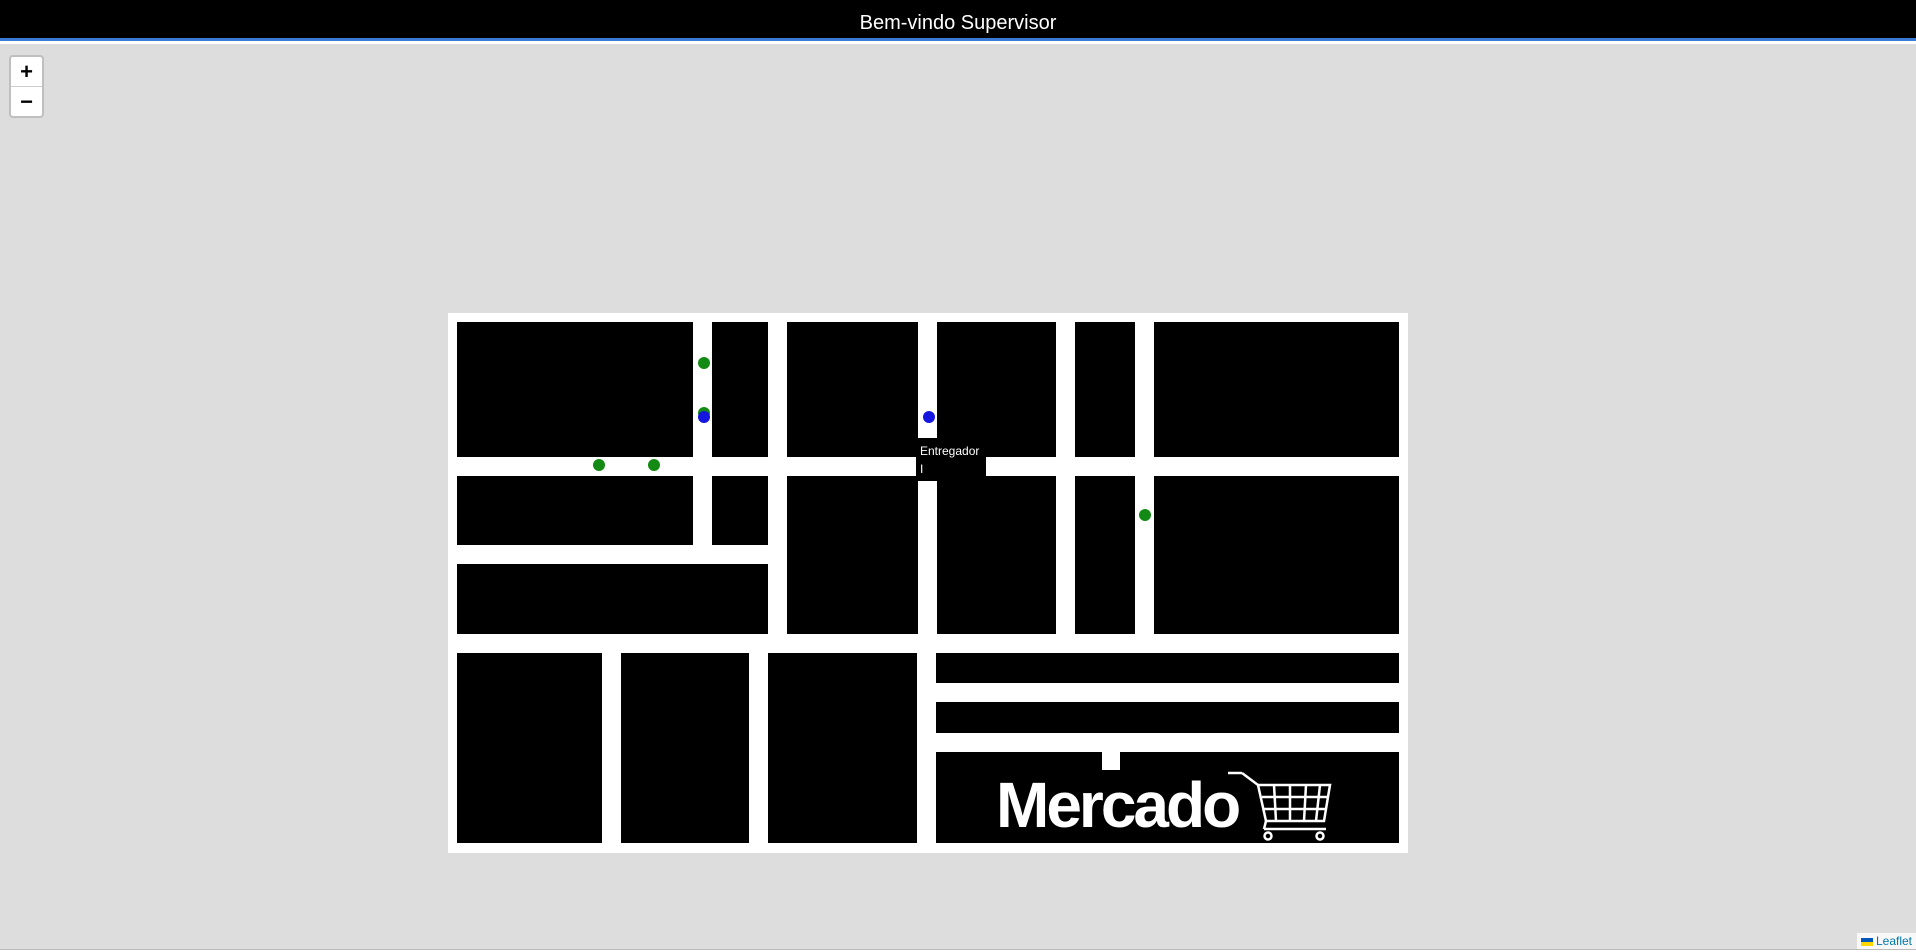 Image resolution: width=1916 pixels, height=952 pixels. I want to click on store-logo-text: Mercado, so click(1118, 805).